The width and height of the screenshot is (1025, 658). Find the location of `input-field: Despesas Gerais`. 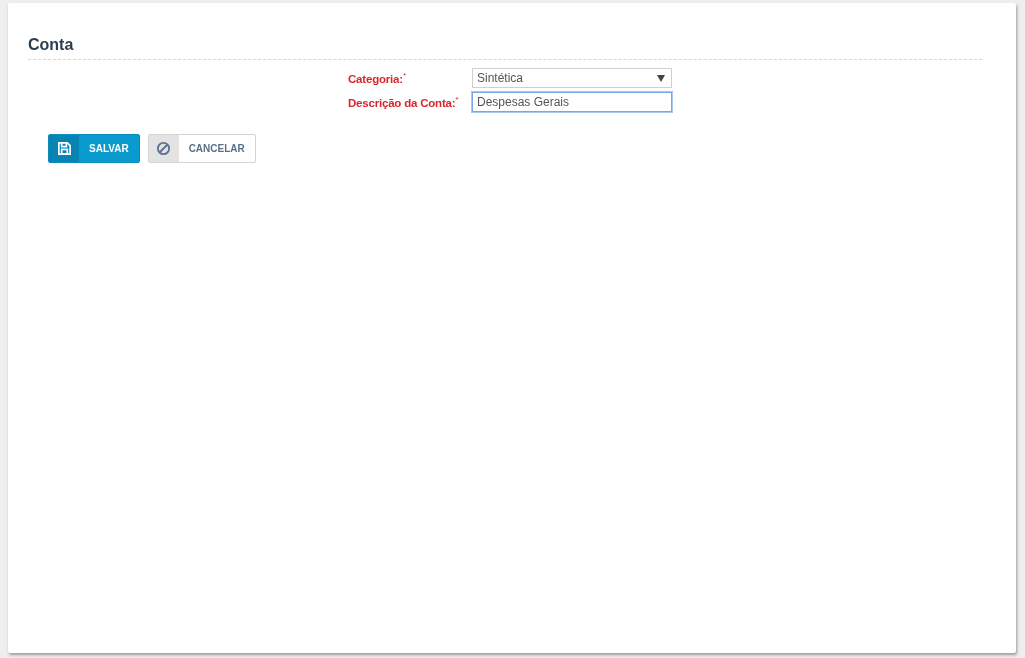

input-field: Despesas Gerais is located at coordinates (572, 102).